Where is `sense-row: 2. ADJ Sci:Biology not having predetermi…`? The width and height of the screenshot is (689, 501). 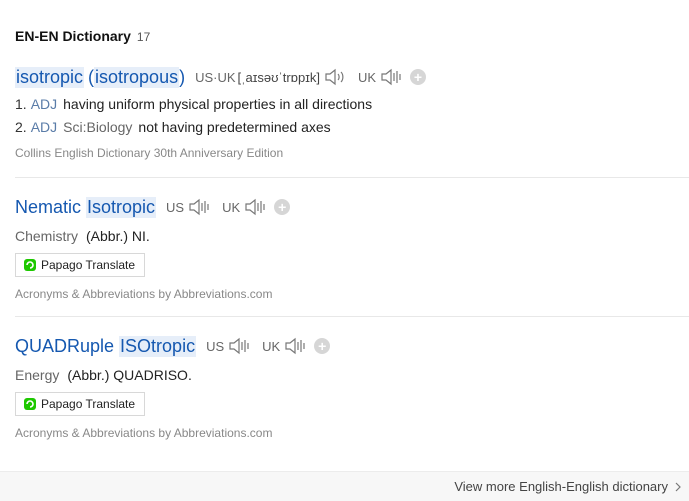
sense-row: 2. ADJ Sci:Biology not having predetermi… is located at coordinates (352, 127).